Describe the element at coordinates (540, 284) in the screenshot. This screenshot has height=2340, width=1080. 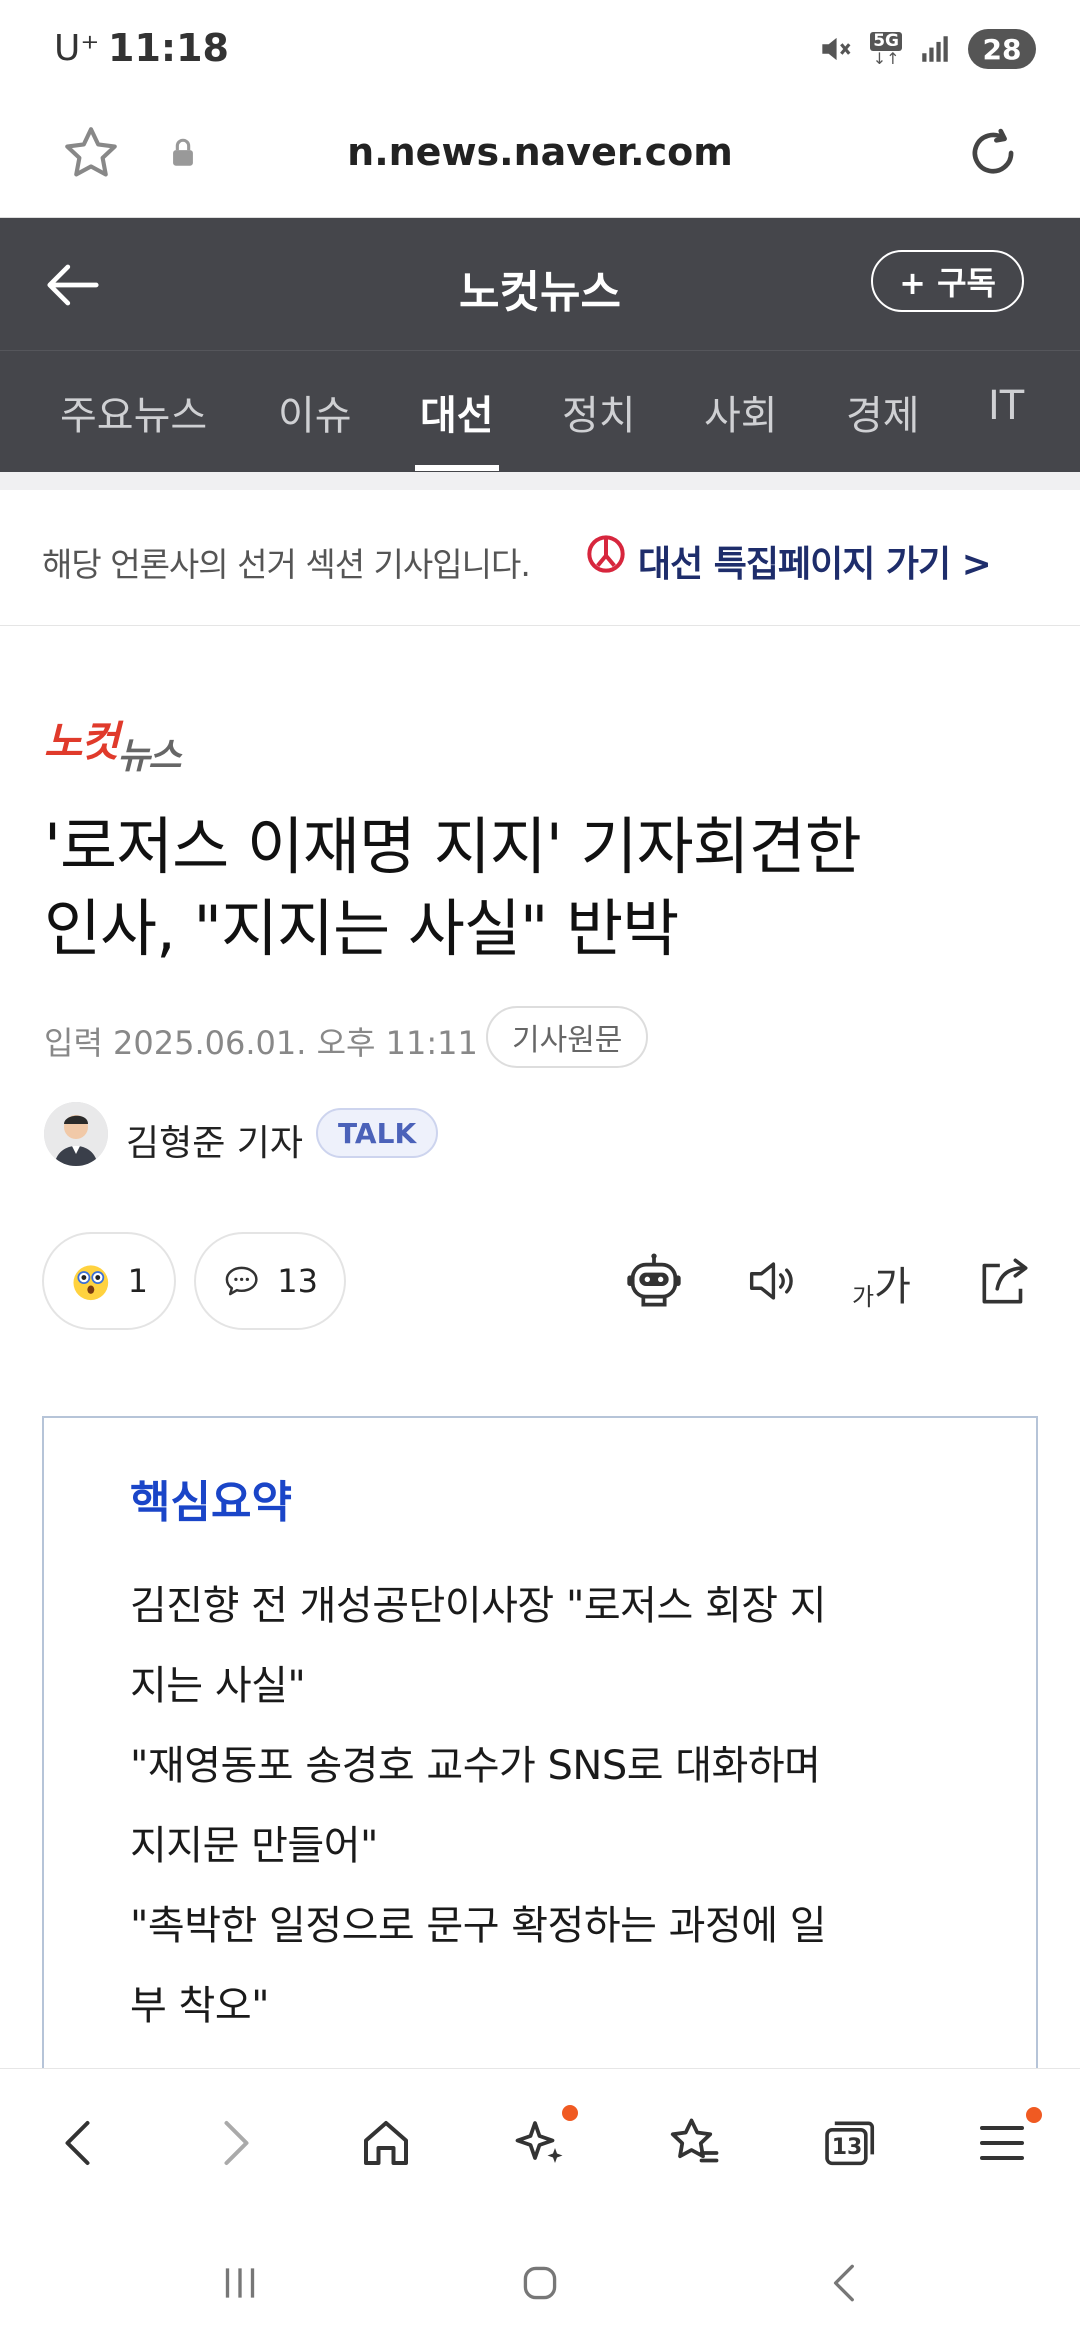
I see `press-header: 노컷뉴스 + 구독` at that location.